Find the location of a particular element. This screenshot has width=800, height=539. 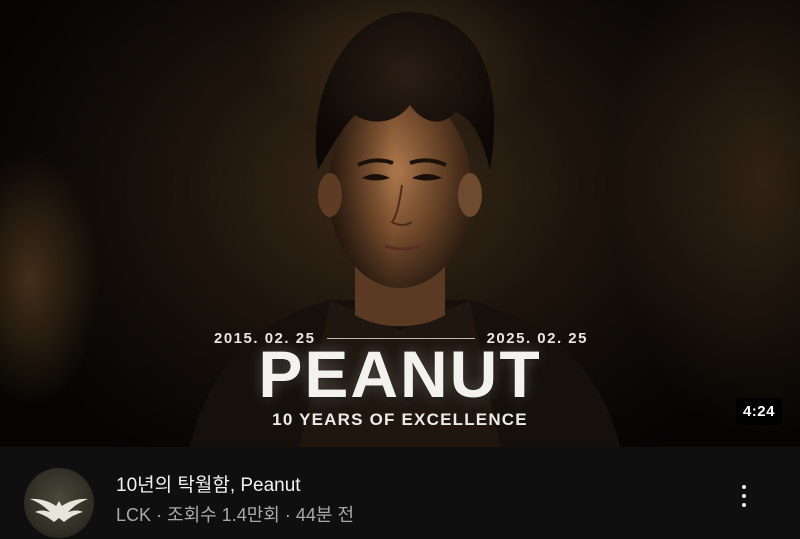

video-subtitle: LCK · 조회수 1.4만회 · 44분 전 is located at coordinates (235, 515).